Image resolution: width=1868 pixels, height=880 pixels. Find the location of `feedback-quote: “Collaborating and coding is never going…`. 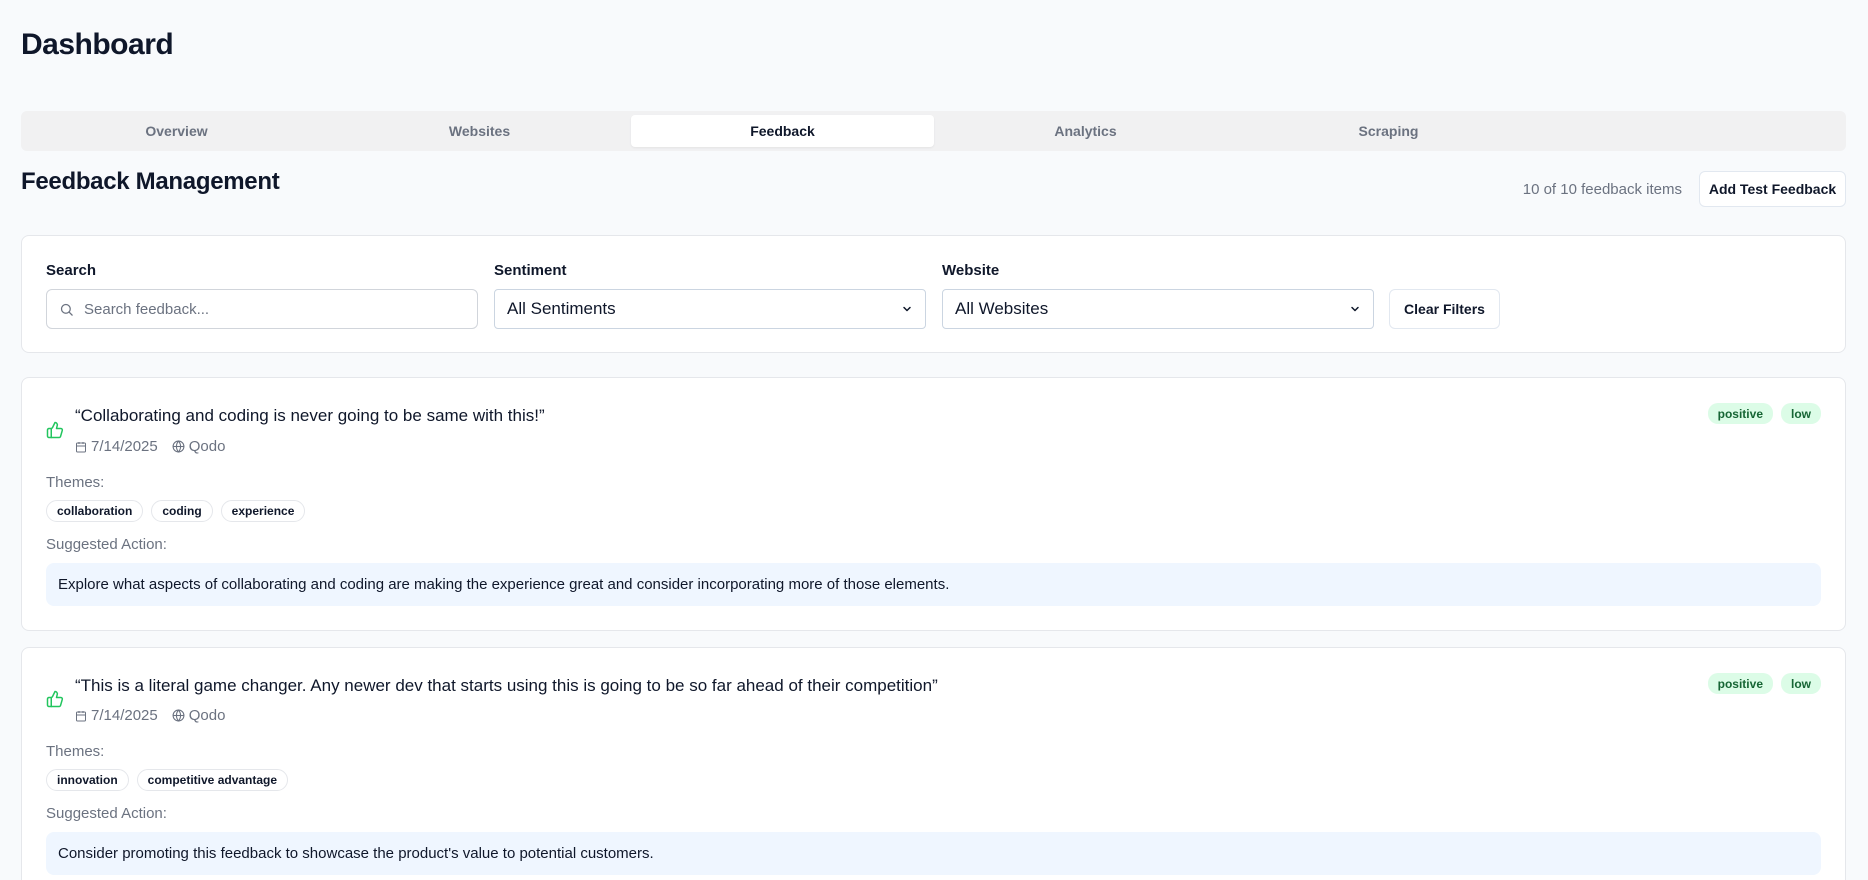

feedback-quote: “Collaborating and coding is never going… is located at coordinates (310, 415).